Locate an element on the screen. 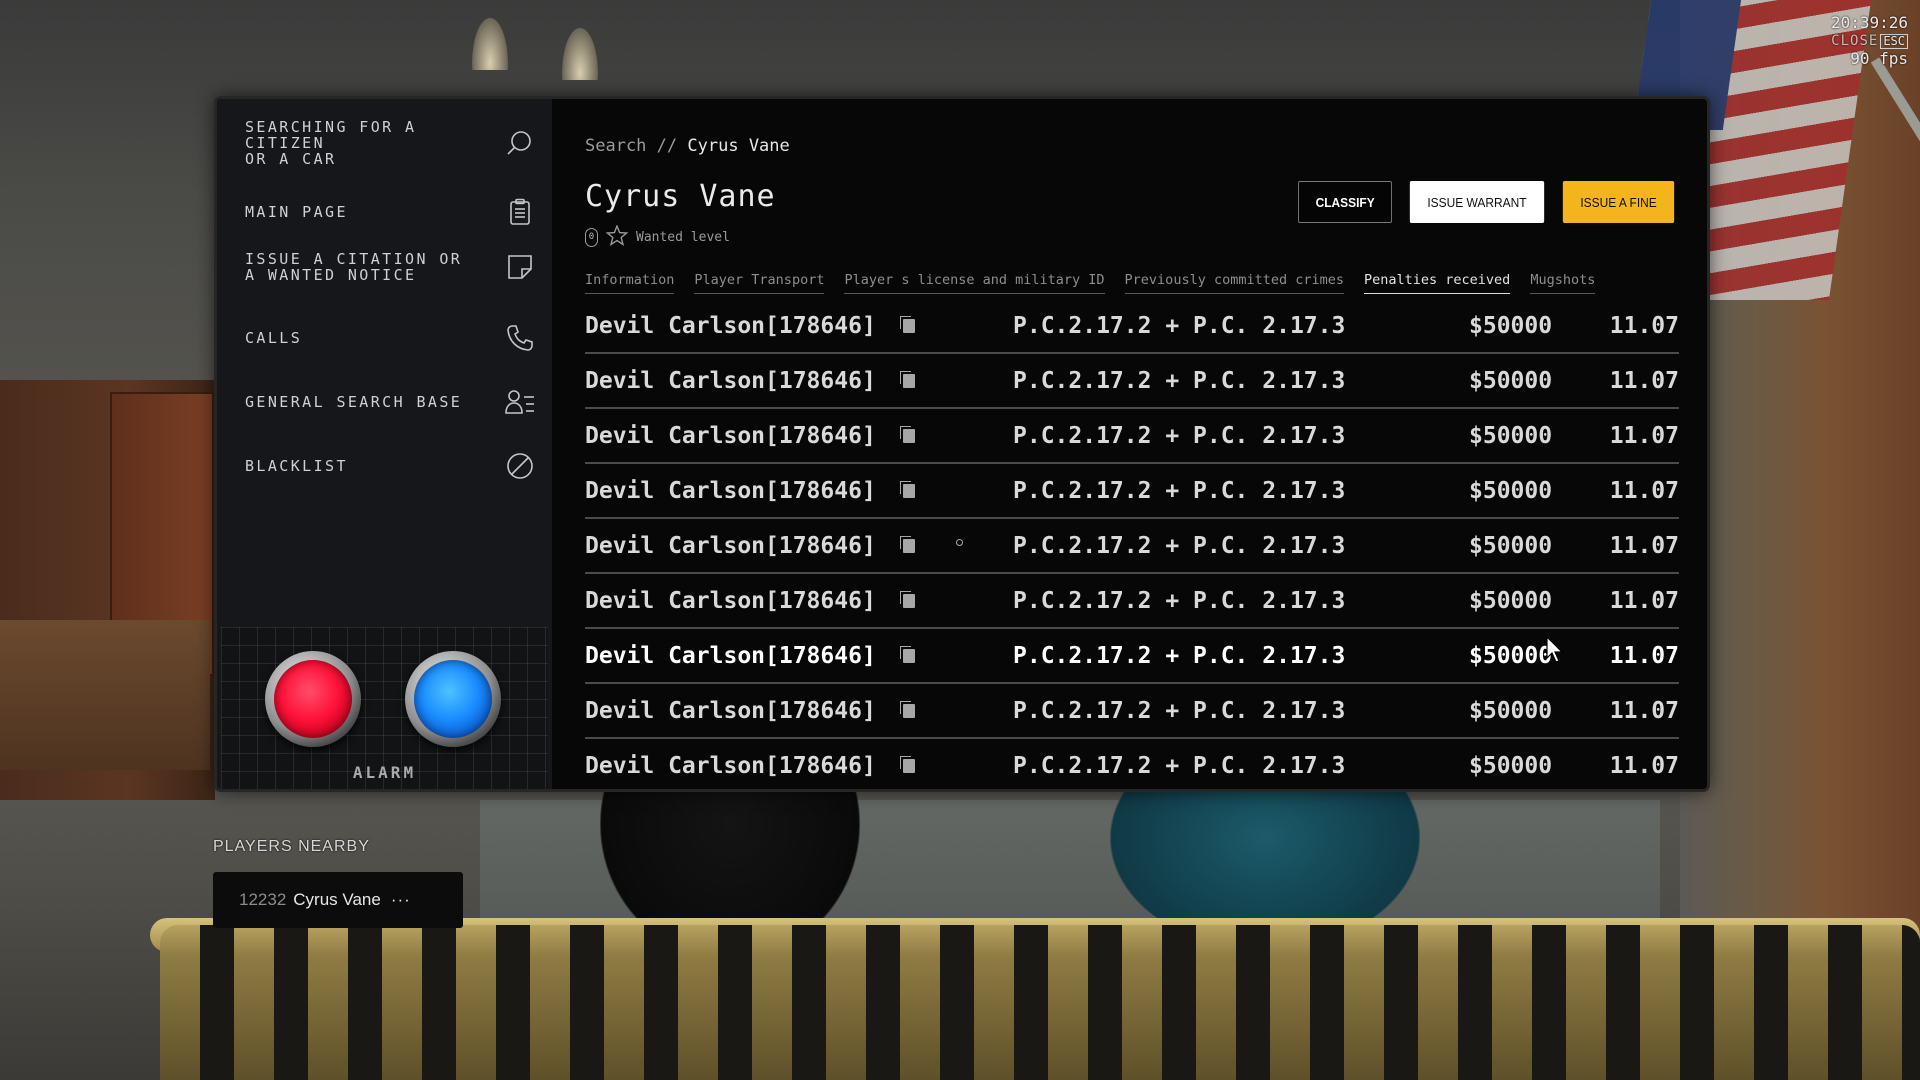 The width and height of the screenshot is (1920, 1080). sidebar-item-label: BLACKLIST is located at coordinates (296, 466).